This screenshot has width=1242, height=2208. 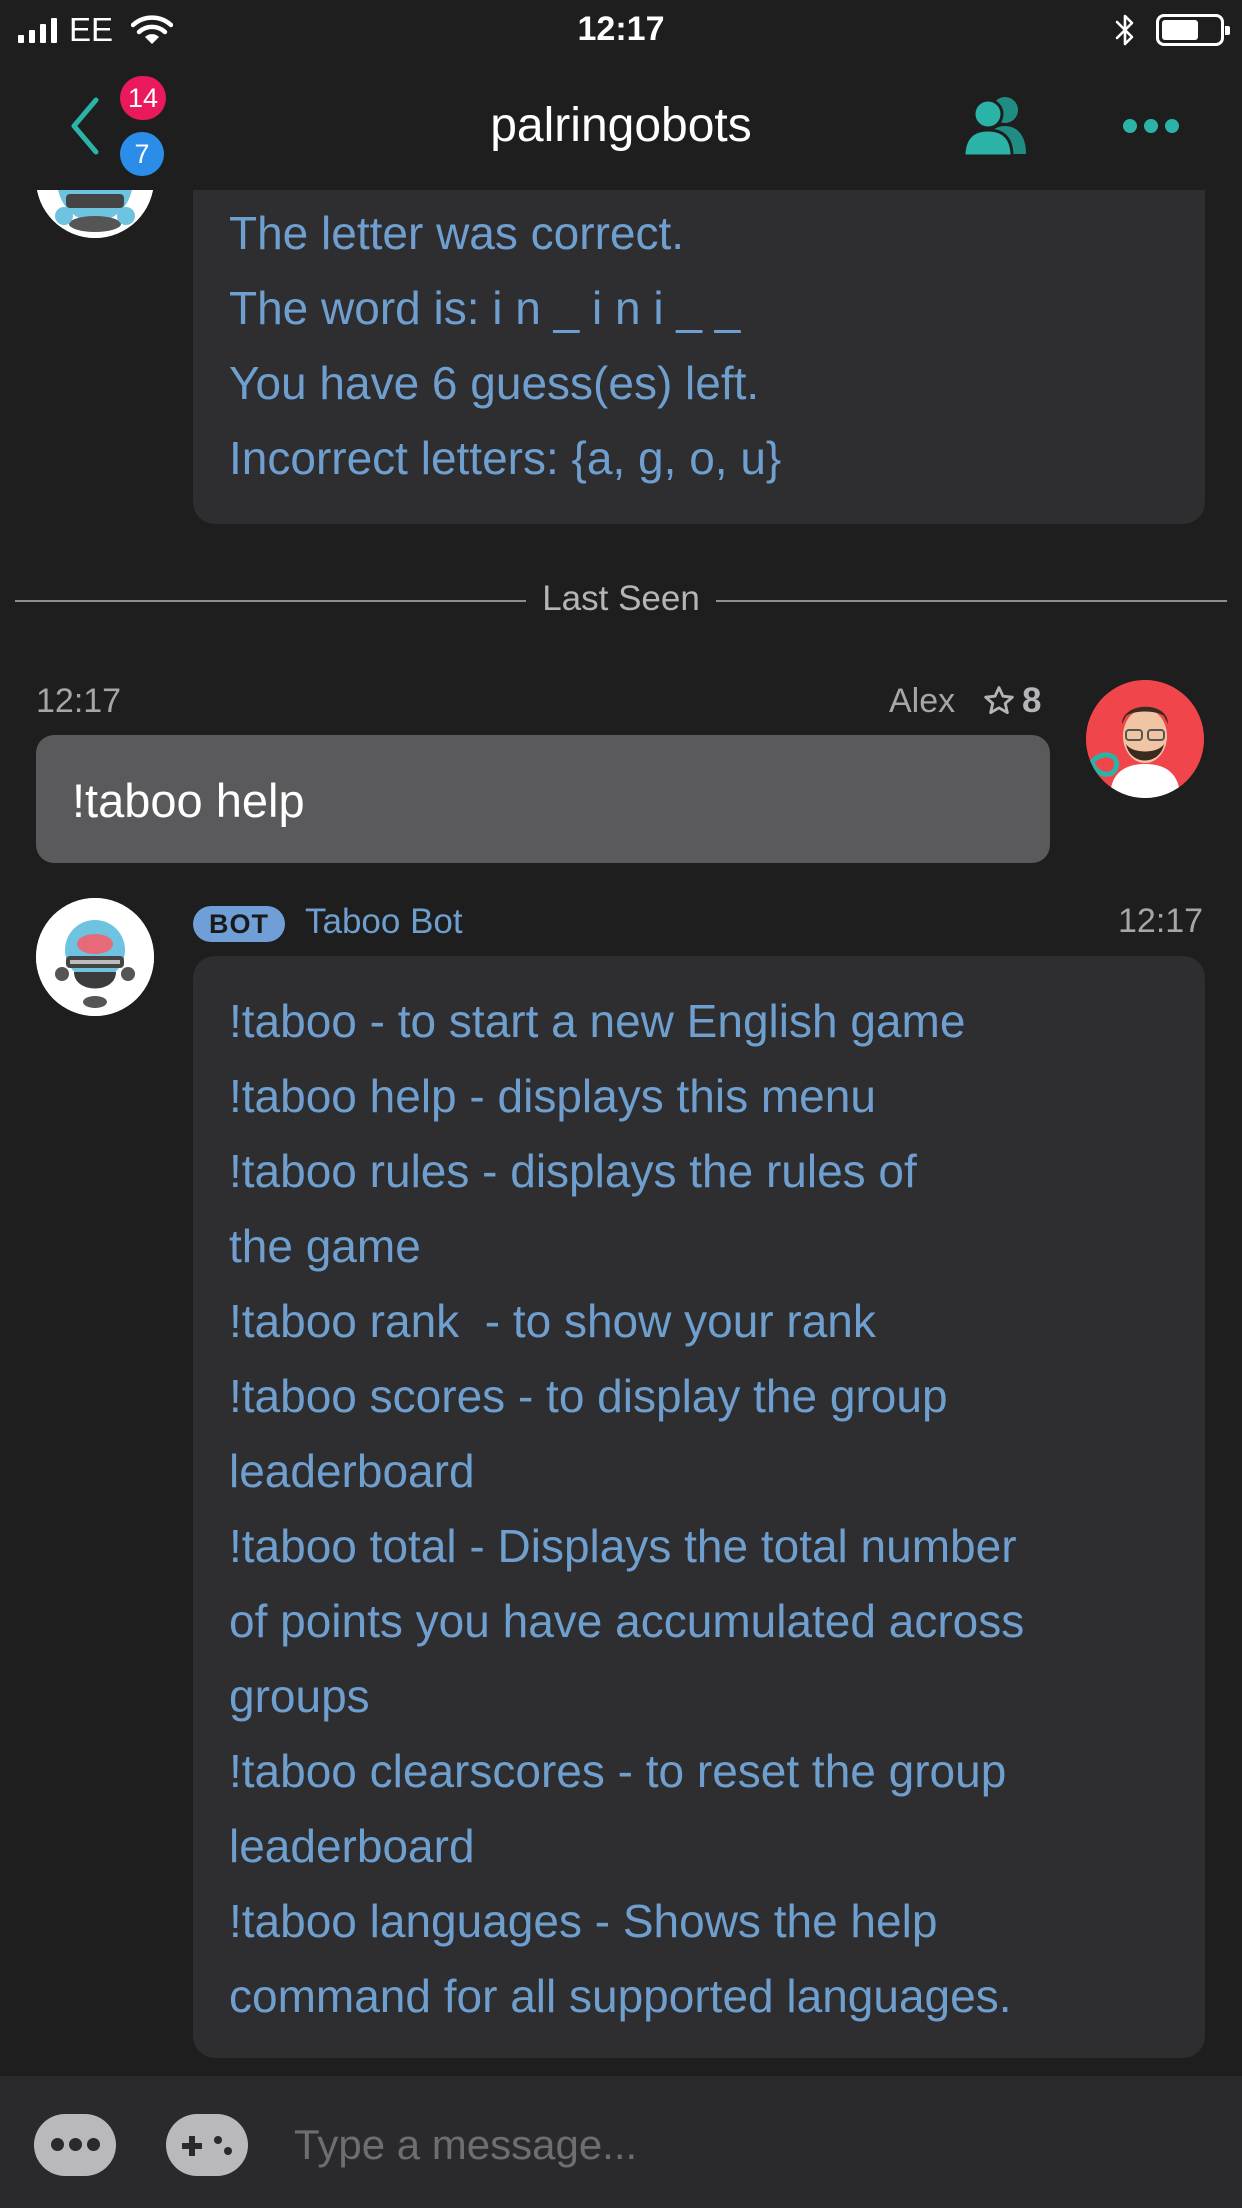 I want to click on chat-header: 14 7 palringobots, so click(x=621, y=125).